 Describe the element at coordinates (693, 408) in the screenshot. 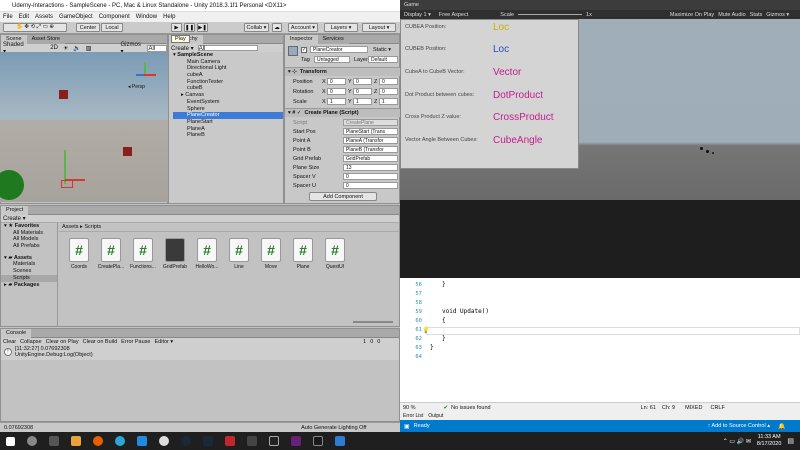

I see `whitespace-mode: MIXED` at that location.